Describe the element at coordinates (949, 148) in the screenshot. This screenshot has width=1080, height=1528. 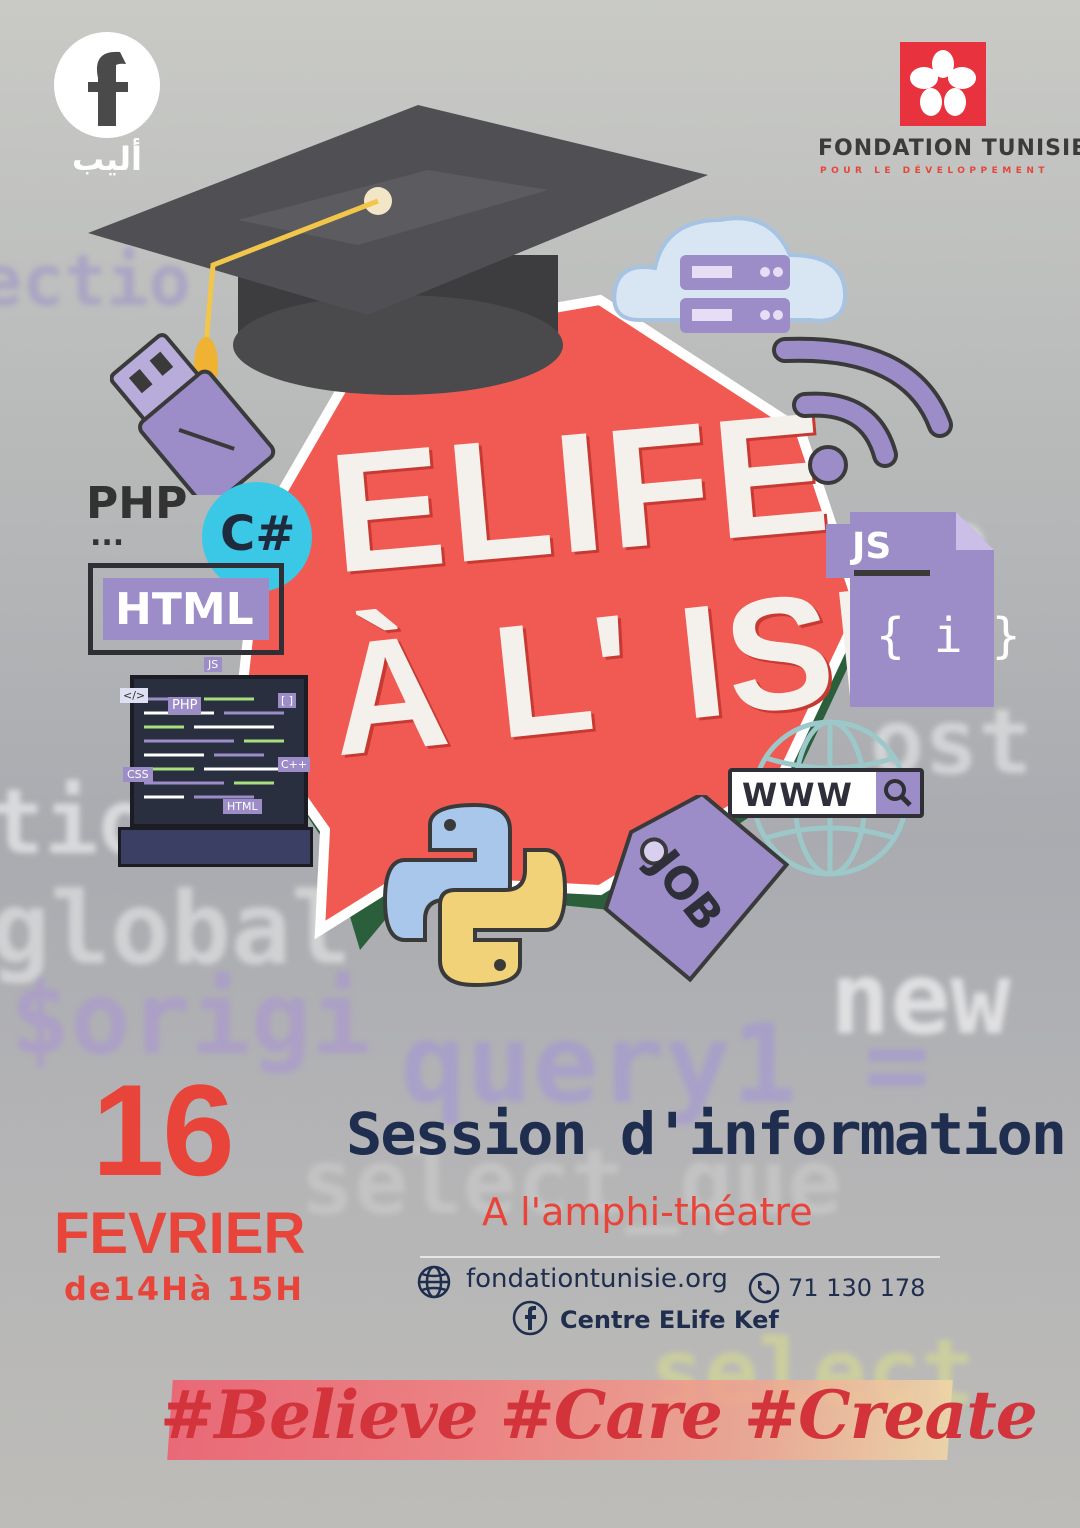
I see `partner-name: FONDATION TUNISIE` at that location.